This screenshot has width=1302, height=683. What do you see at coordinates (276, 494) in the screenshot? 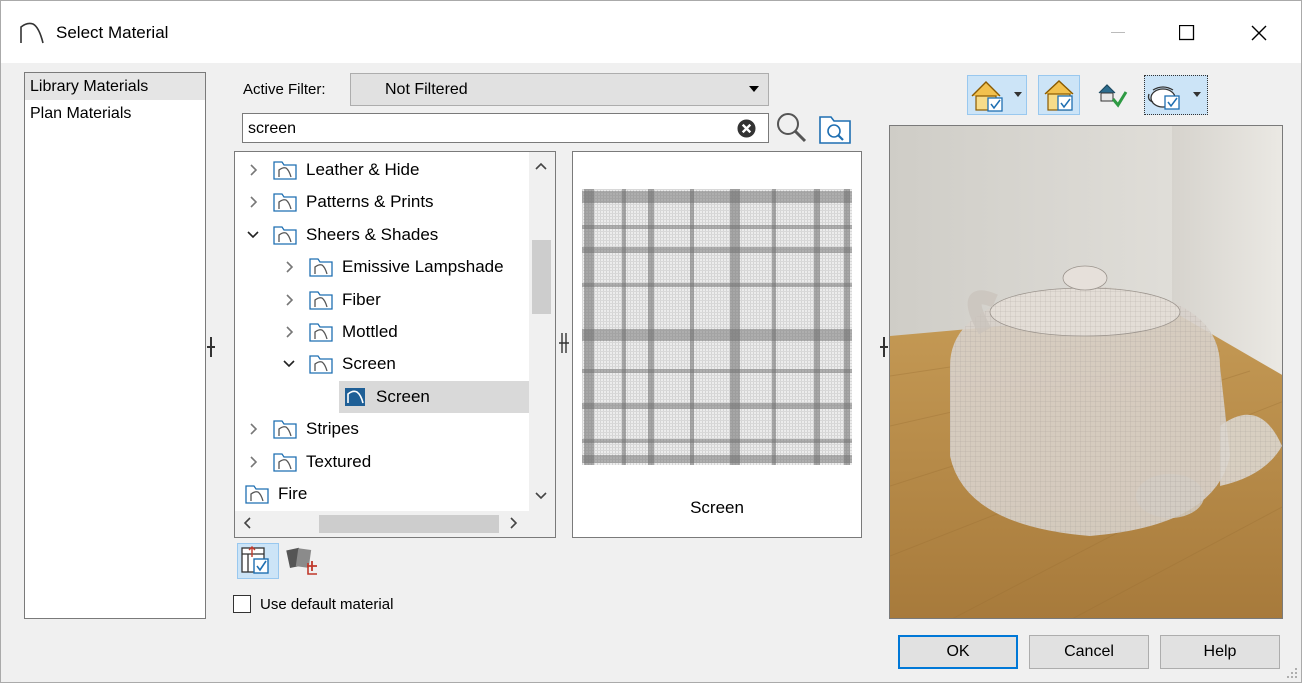
I see `tree-folder-item: Fire` at bounding box center [276, 494].